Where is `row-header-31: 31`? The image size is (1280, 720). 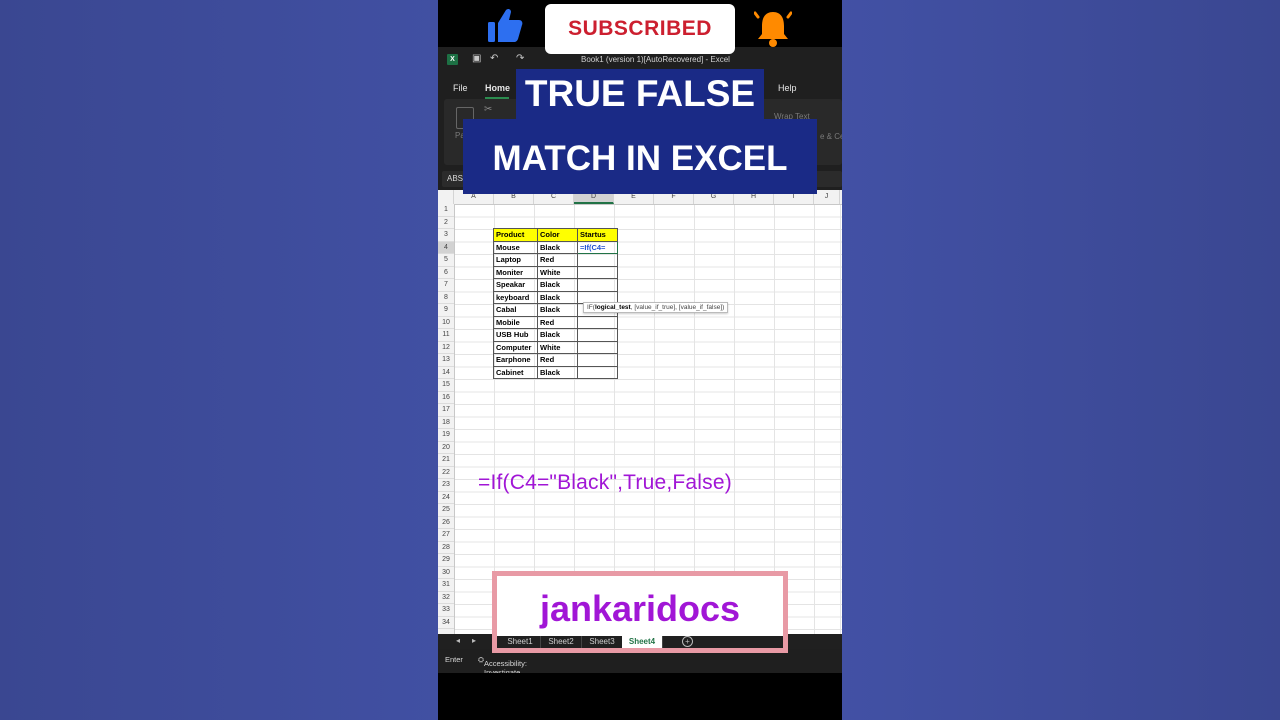 row-header-31: 31 is located at coordinates (446, 585).